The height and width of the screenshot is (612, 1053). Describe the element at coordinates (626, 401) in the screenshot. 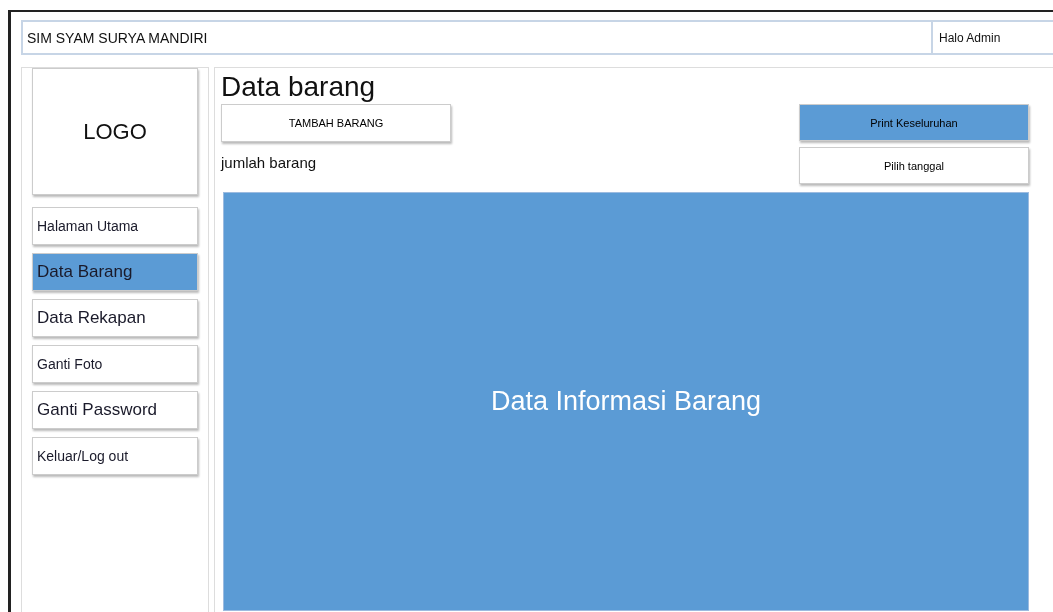

I see `panel-text: Data Informasi Barang` at that location.